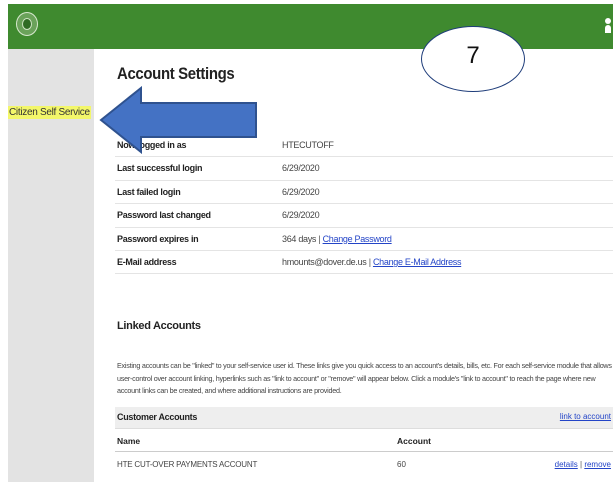 Image resolution: width=613 pixels, height=482 pixels. Describe the element at coordinates (608, 26) in the screenshot. I see `user-icon` at that location.